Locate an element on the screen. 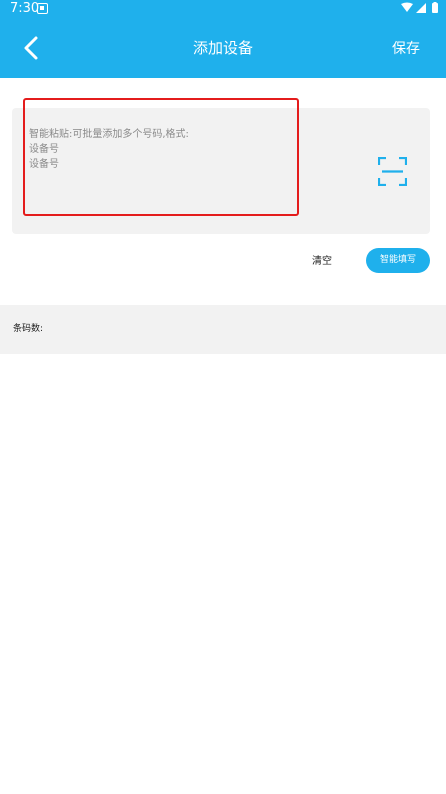  wifi-icon is located at coordinates (407, 7).